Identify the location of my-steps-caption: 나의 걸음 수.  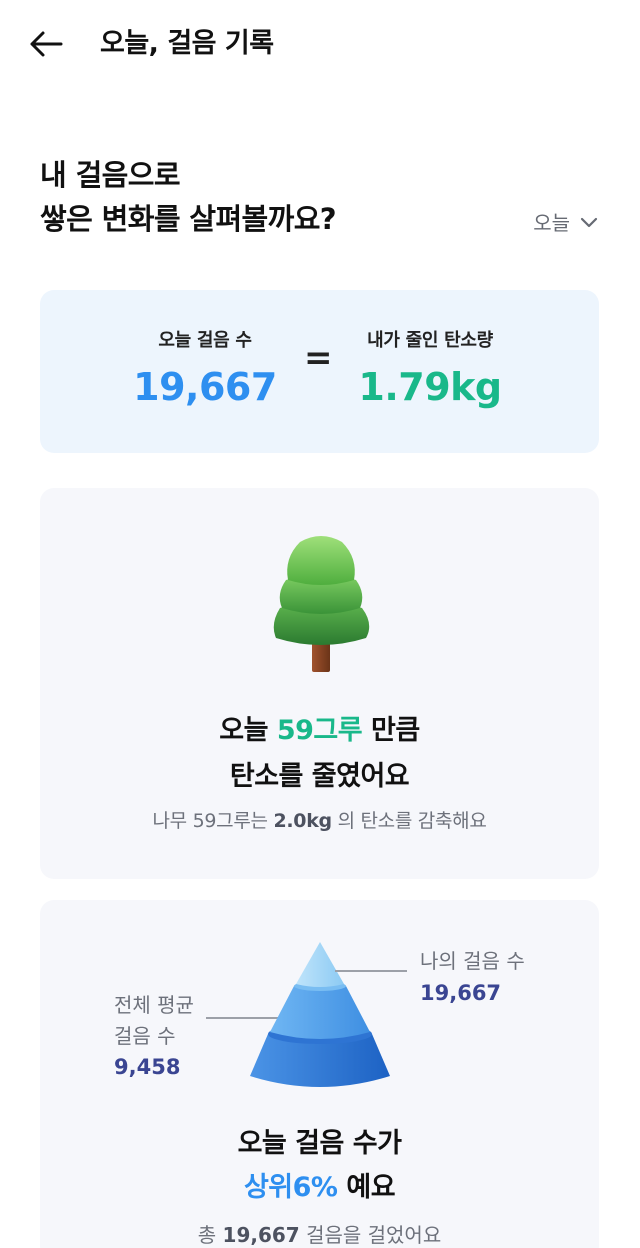
(472, 961).